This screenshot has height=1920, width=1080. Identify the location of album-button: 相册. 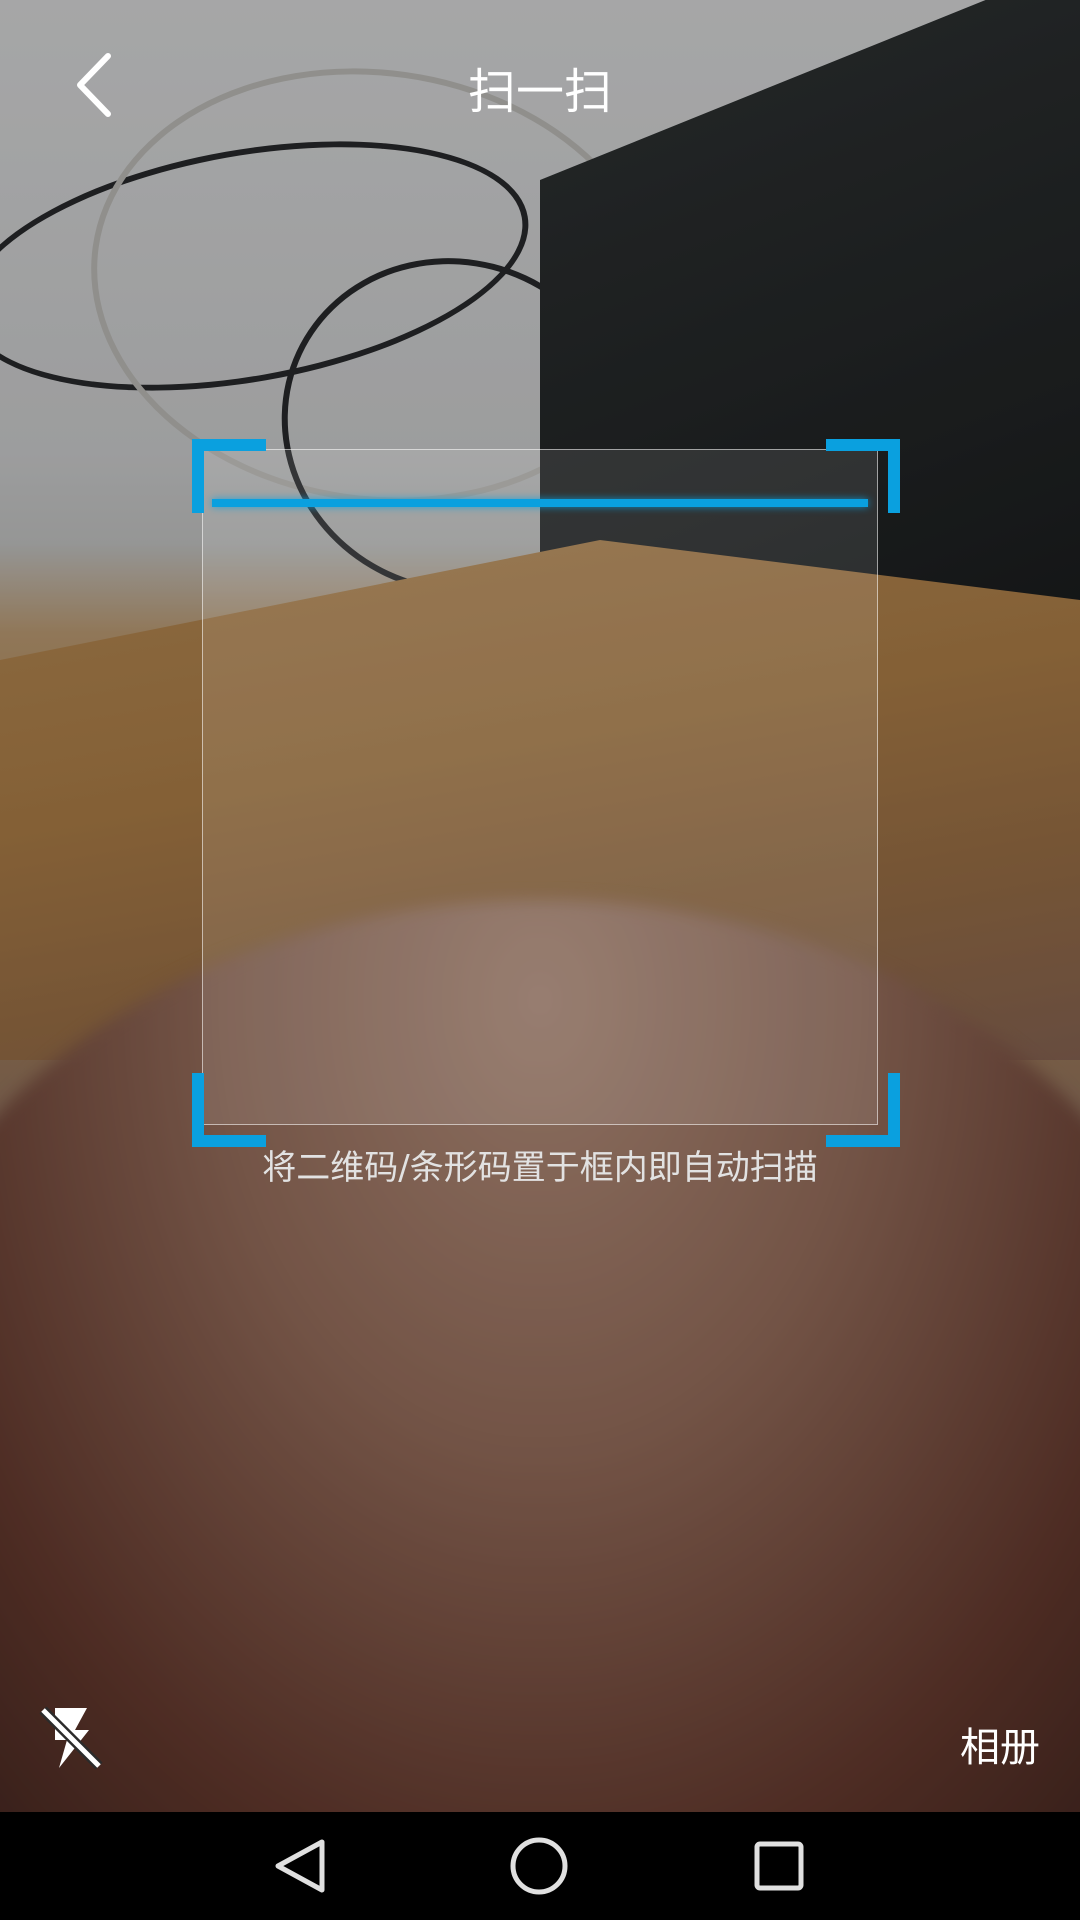
(1000, 1744).